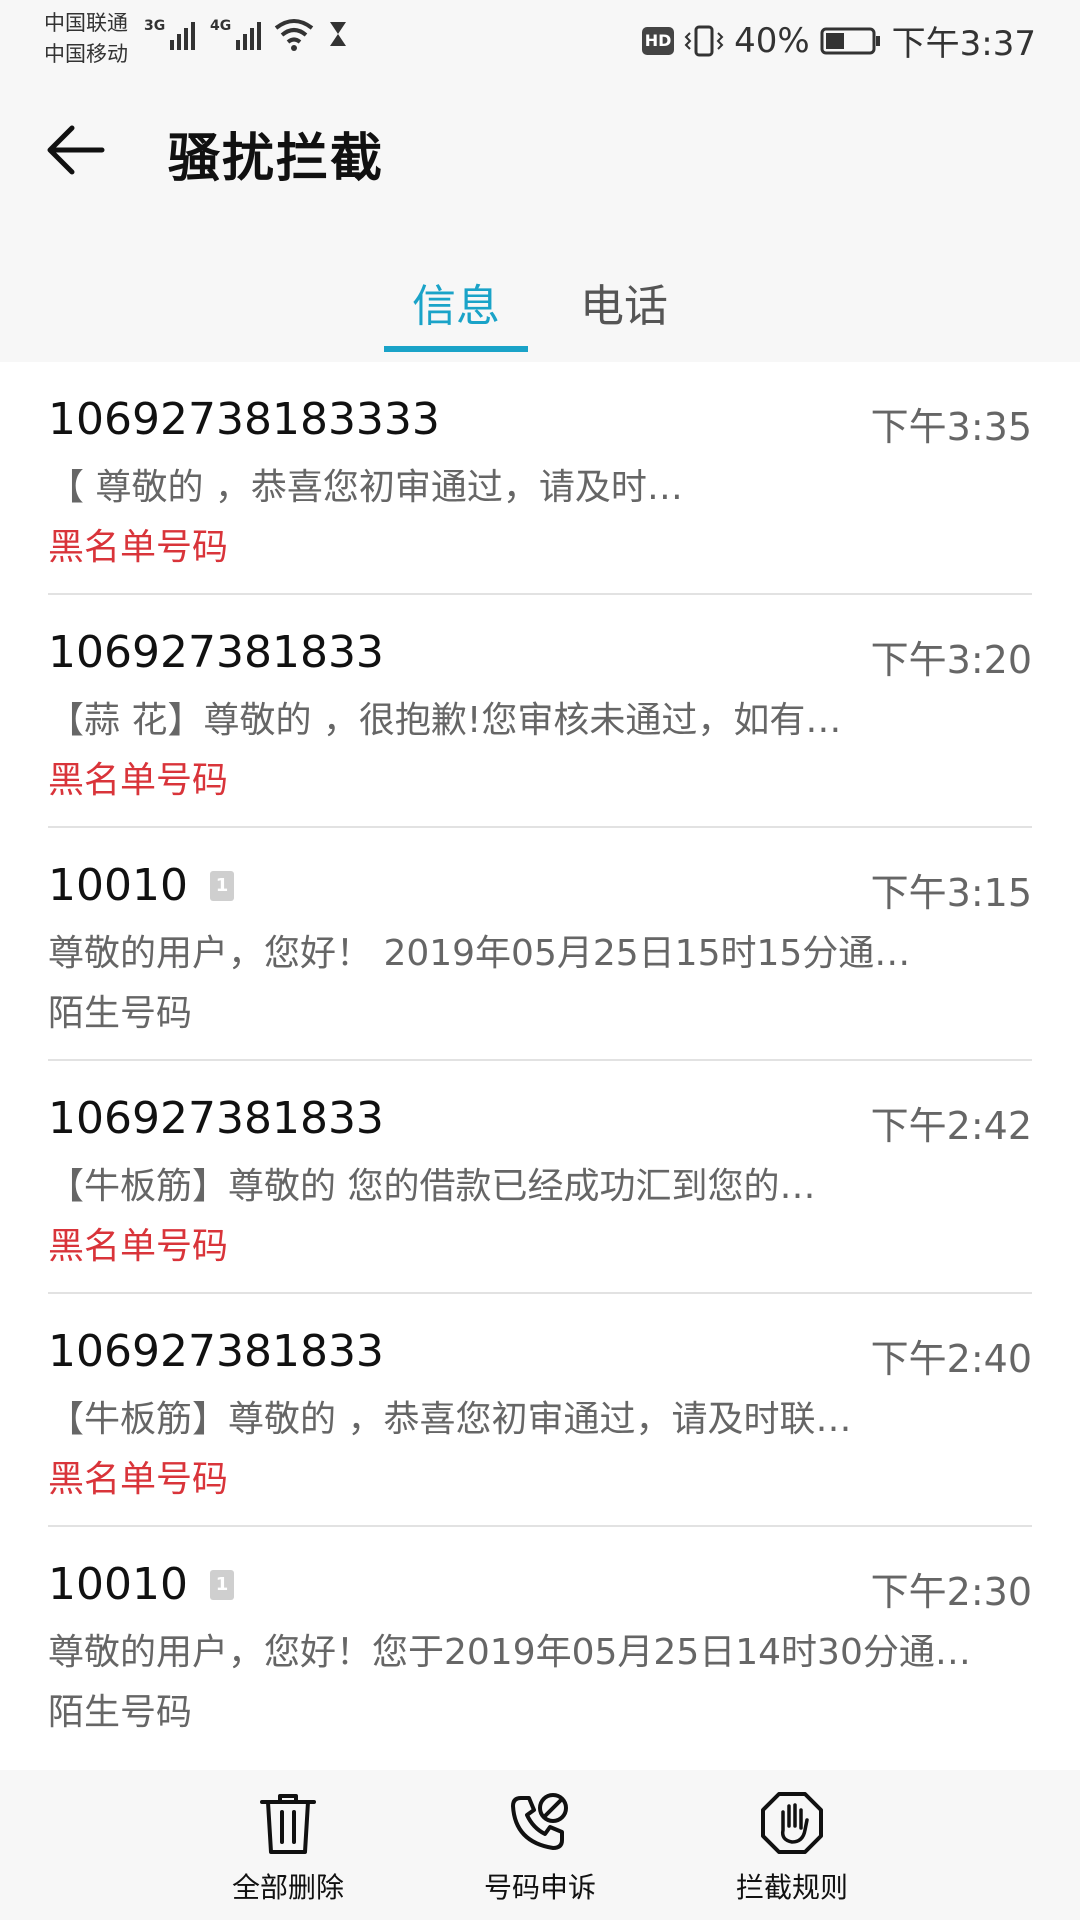  What do you see at coordinates (539, 1821) in the screenshot?
I see `phone-blocked-icon` at bounding box center [539, 1821].